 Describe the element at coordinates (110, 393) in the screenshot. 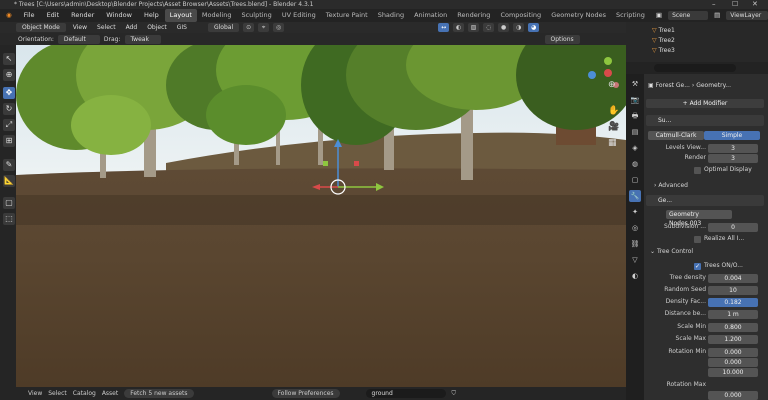

I see `menu-asset: Asset` at that location.